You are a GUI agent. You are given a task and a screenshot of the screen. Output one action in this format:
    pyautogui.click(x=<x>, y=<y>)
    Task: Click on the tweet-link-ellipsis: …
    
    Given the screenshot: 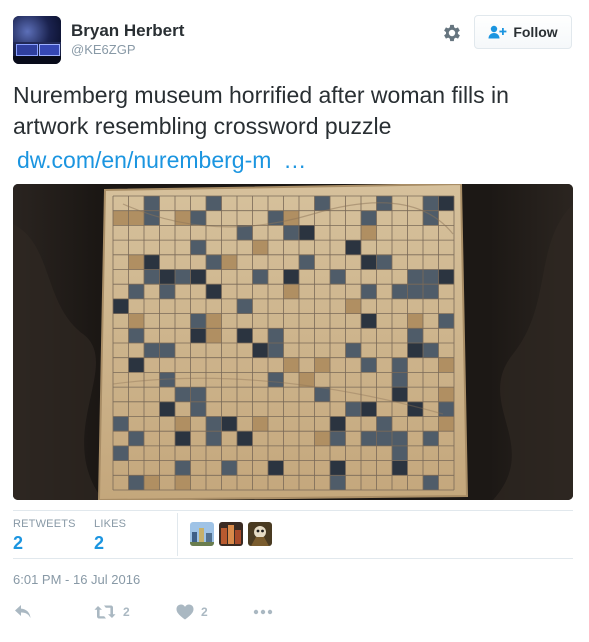 What is the action you would take?
    pyautogui.click(x=295, y=160)
    